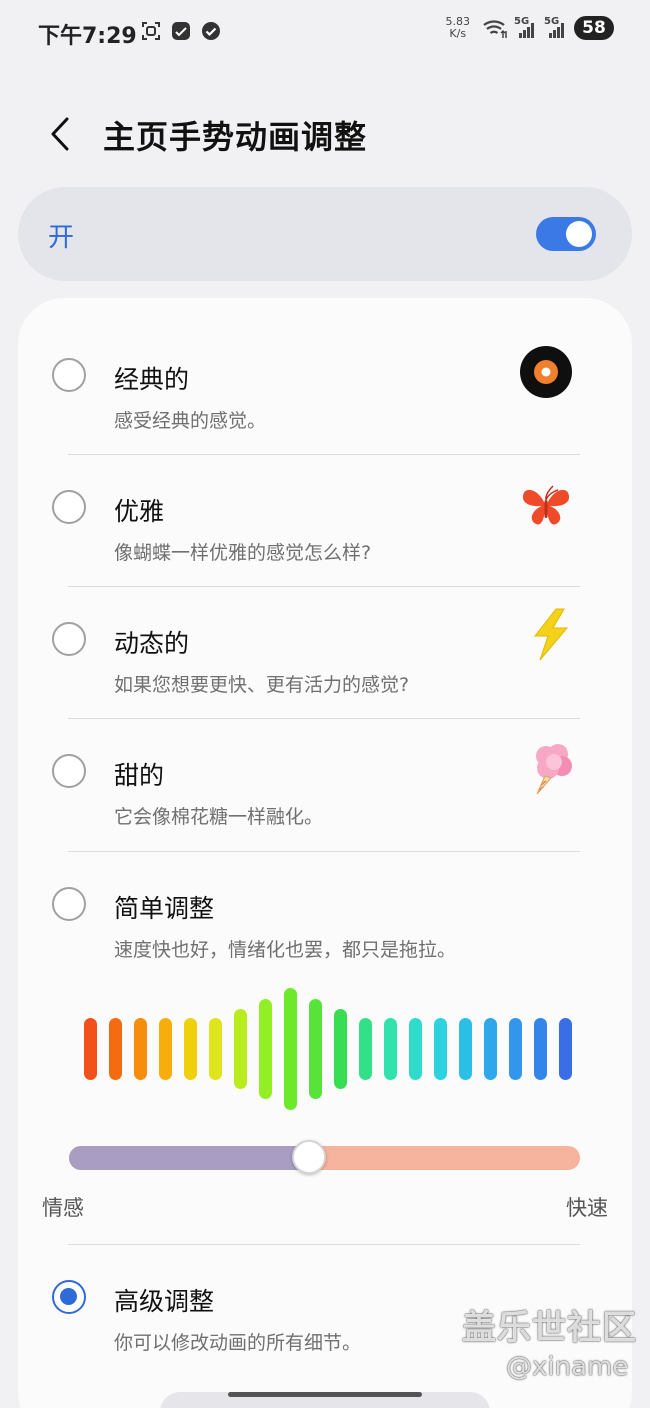 Image resolution: width=650 pixels, height=1408 pixels. Describe the element at coordinates (325, 388) in the screenshot. I see `option-classic: 经典的 感受经典的感觉。` at that location.